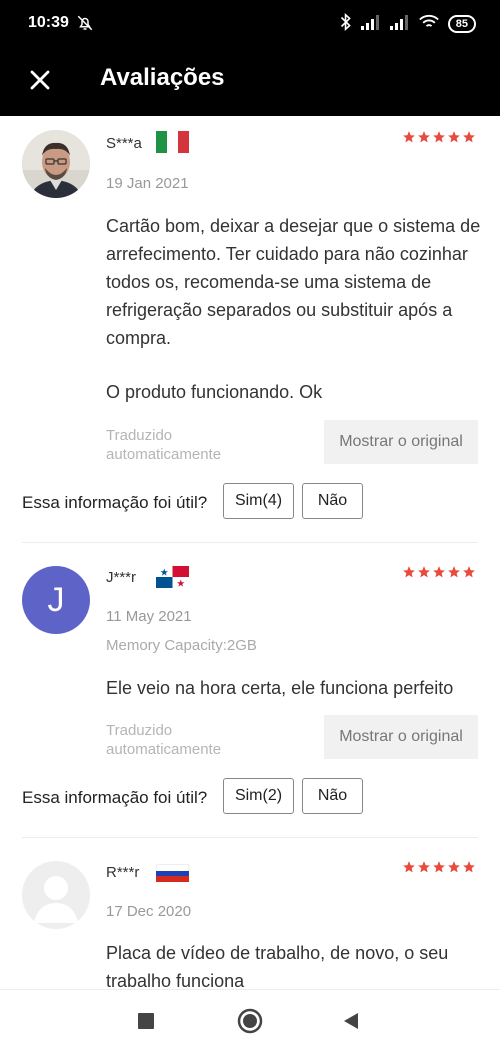 Image resolution: width=500 pixels, height=1056 pixels. I want to click on status-icons: 85, so click(408, 24).